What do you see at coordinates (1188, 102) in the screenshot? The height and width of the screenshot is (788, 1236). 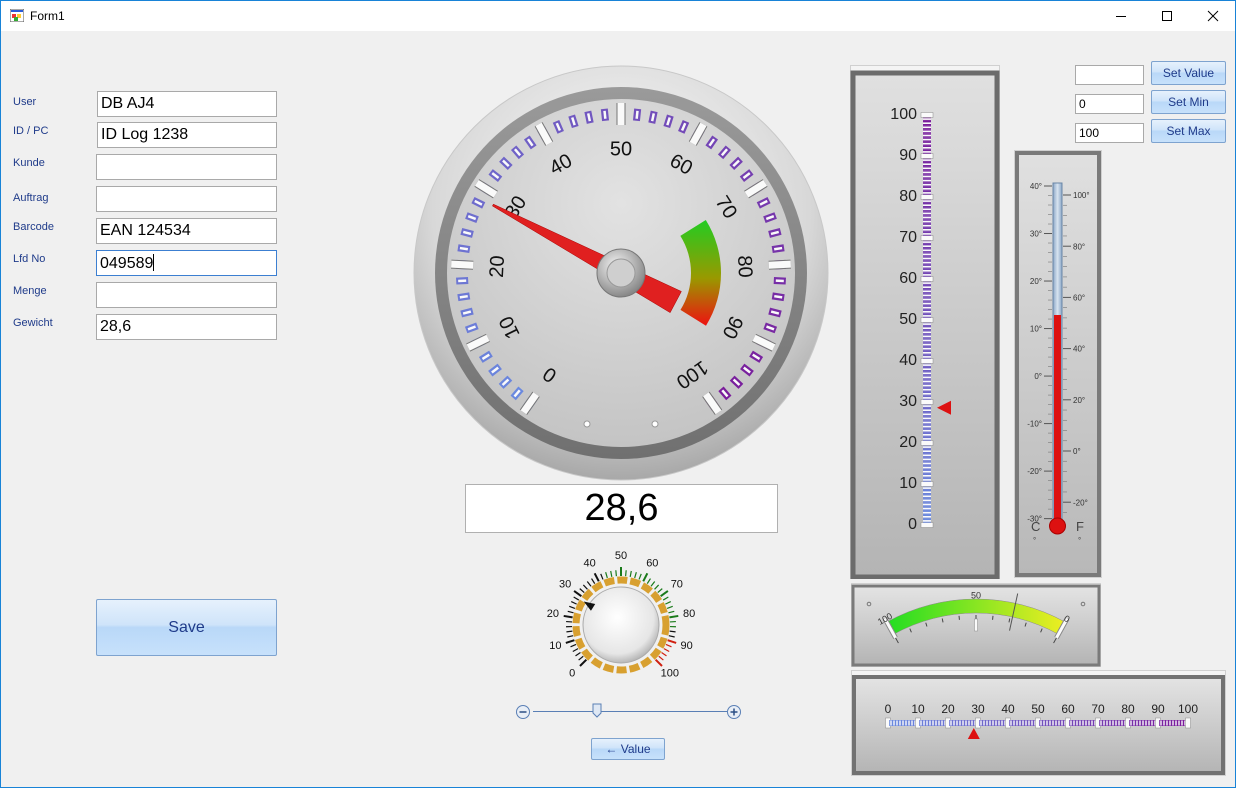 I see `set-min-button: Set Min` at bounding box center [1188, 102].